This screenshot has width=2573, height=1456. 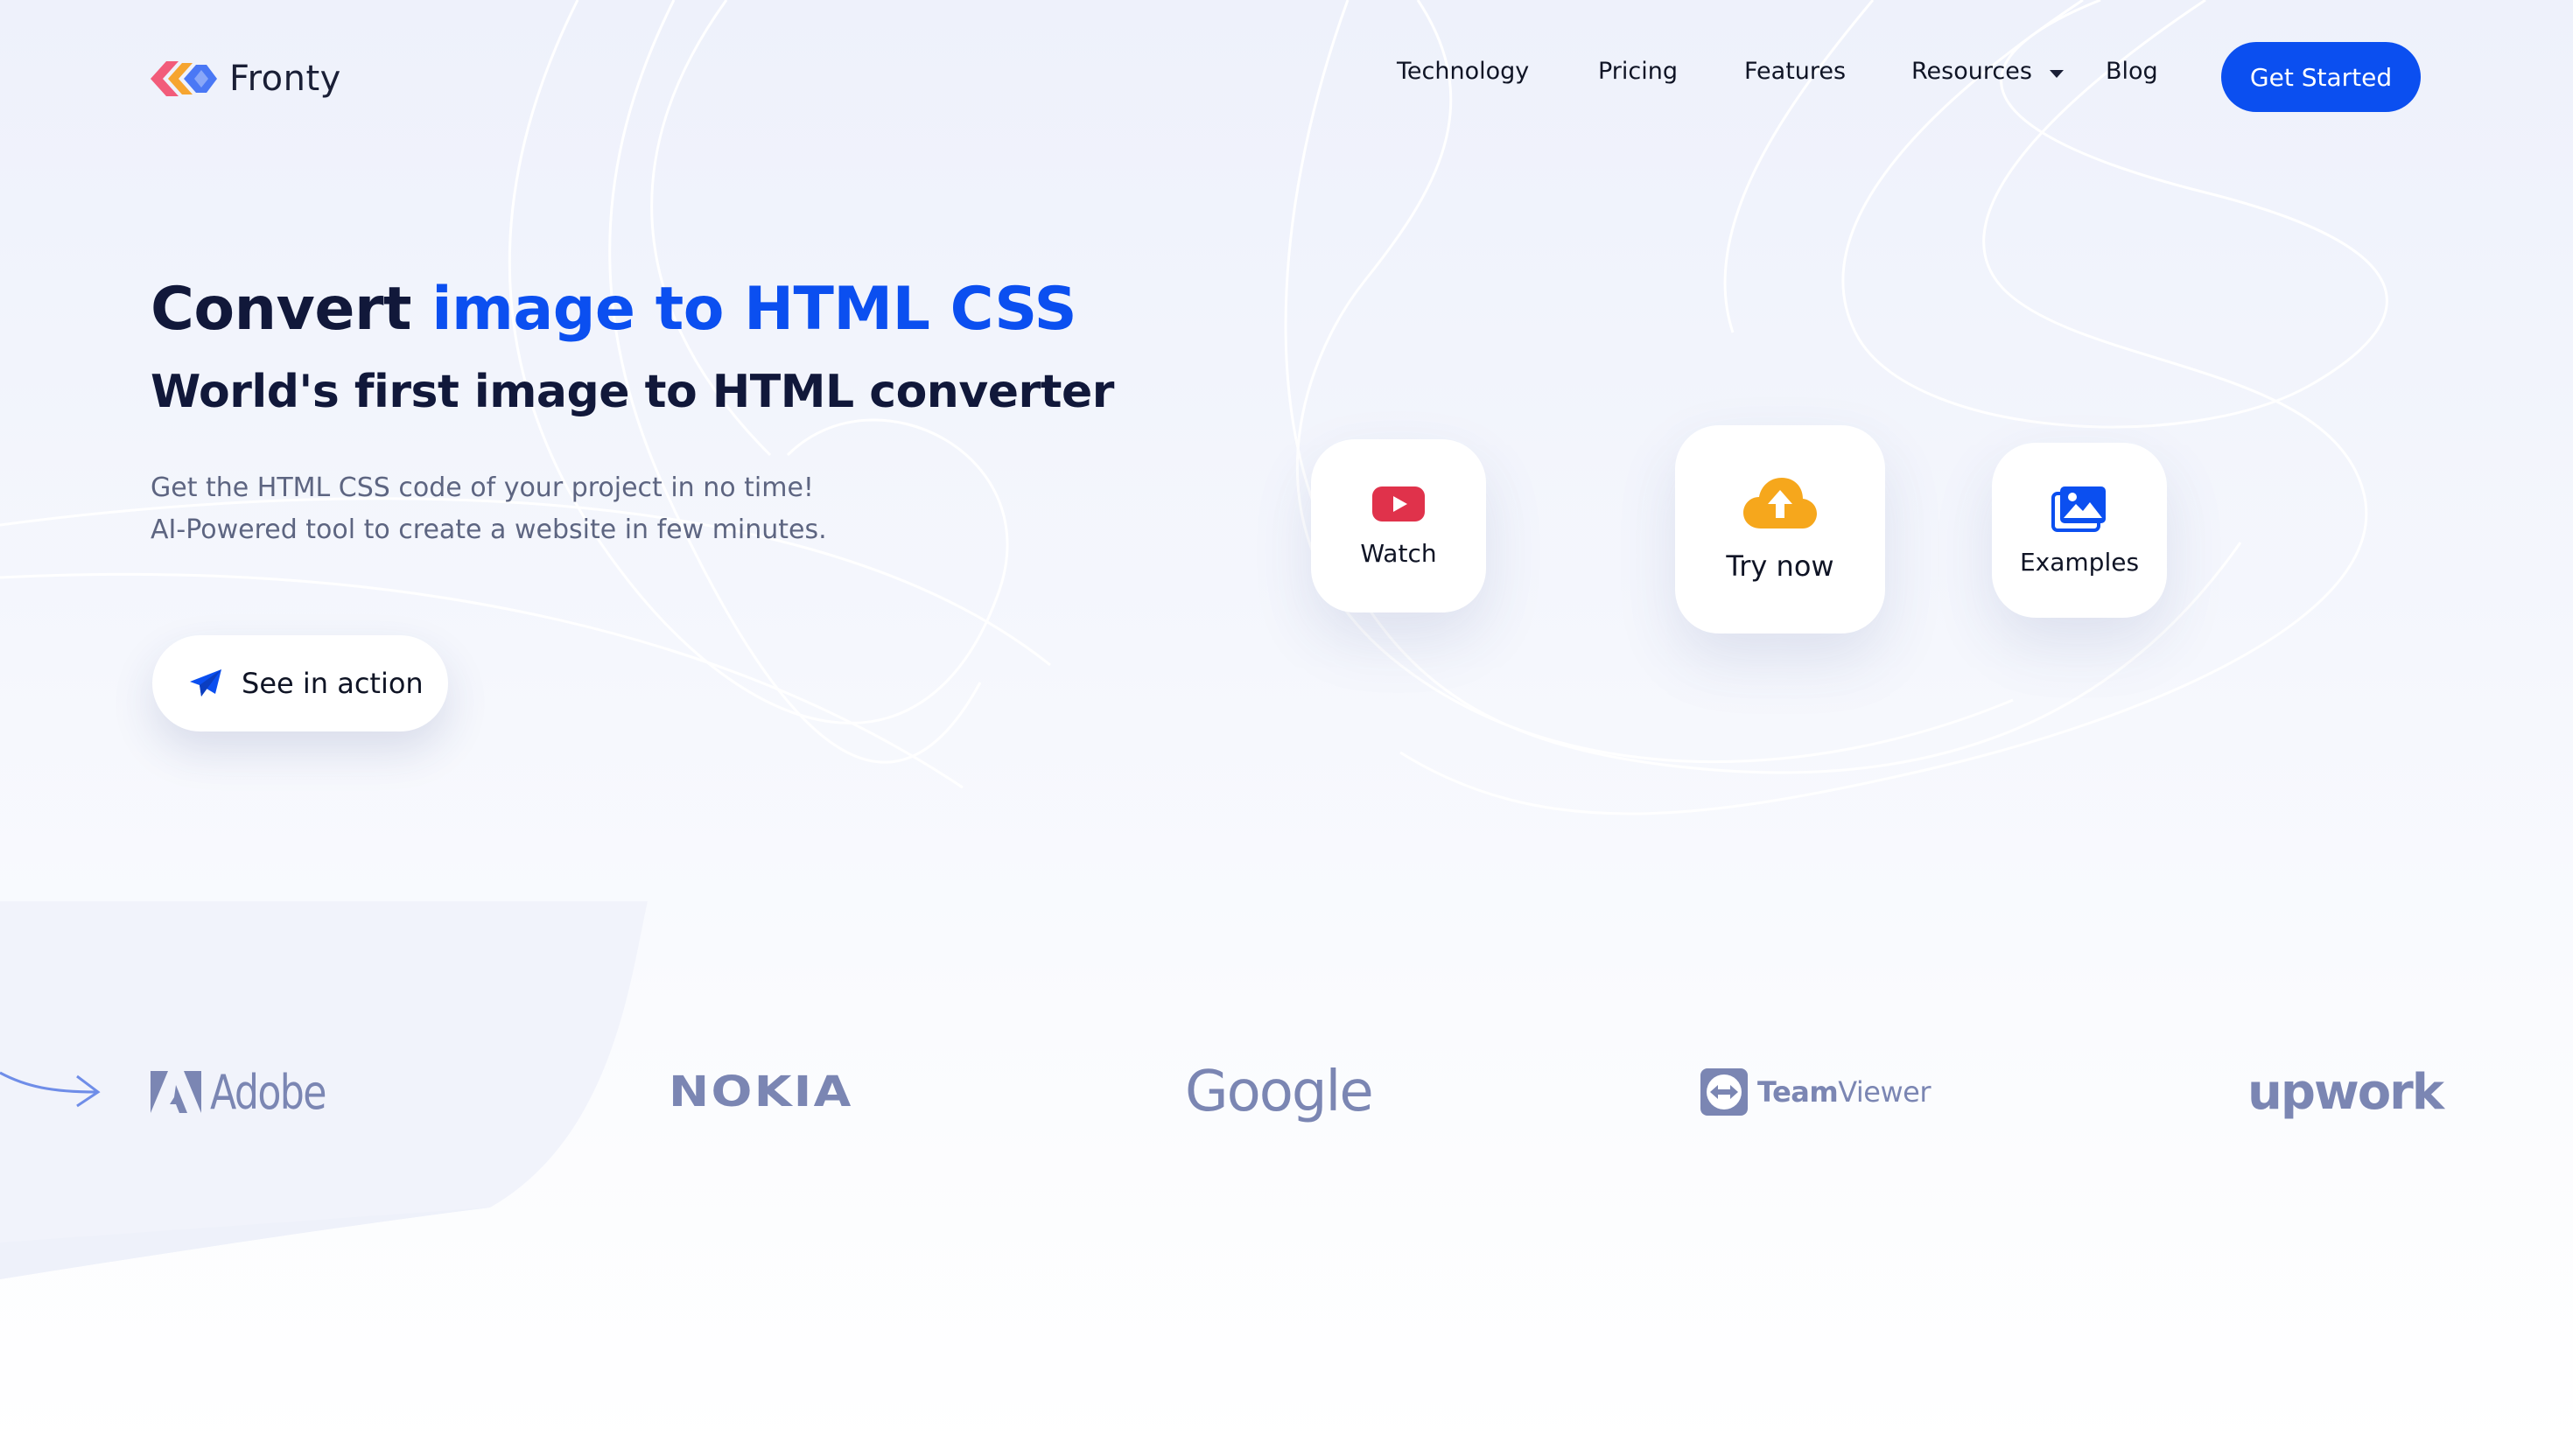 I want to click on teamviewer-name-light: Viewer, so click(x=1884, y=1092).